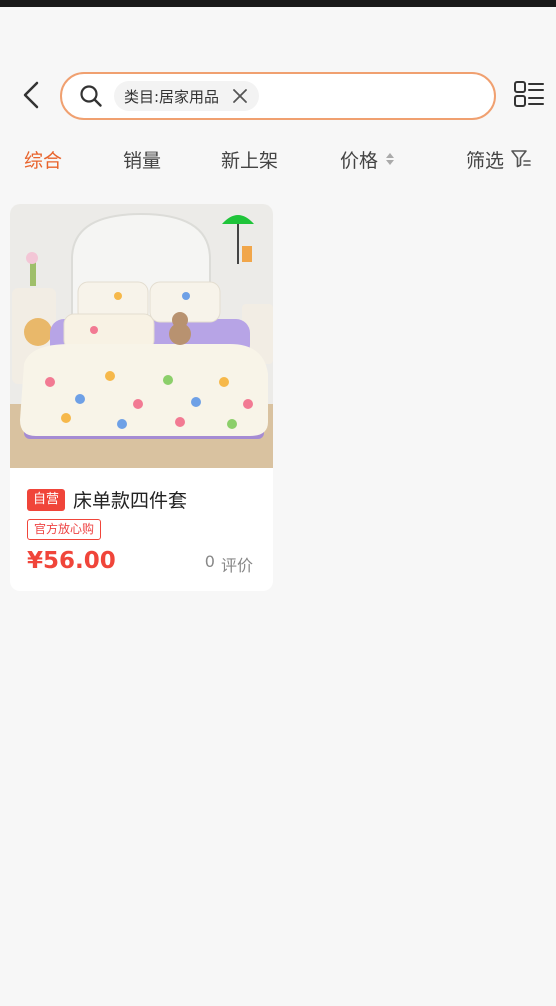 This screenshot has width=556, height=1006. What do you see at coordinates (390, 159) in the screenshot?
I see `sort-caret-icon` at bounding box center [390, 159].